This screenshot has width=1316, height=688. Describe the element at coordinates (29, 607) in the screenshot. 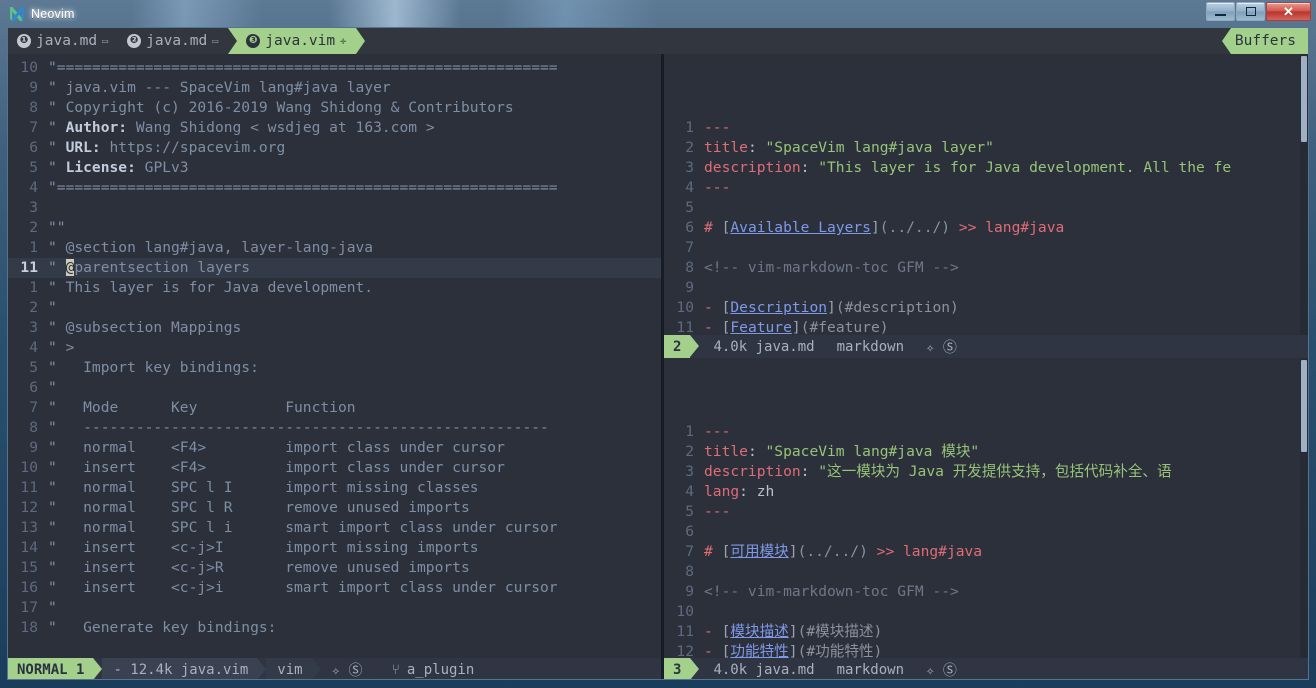

I see `line-number: 17` at that location.